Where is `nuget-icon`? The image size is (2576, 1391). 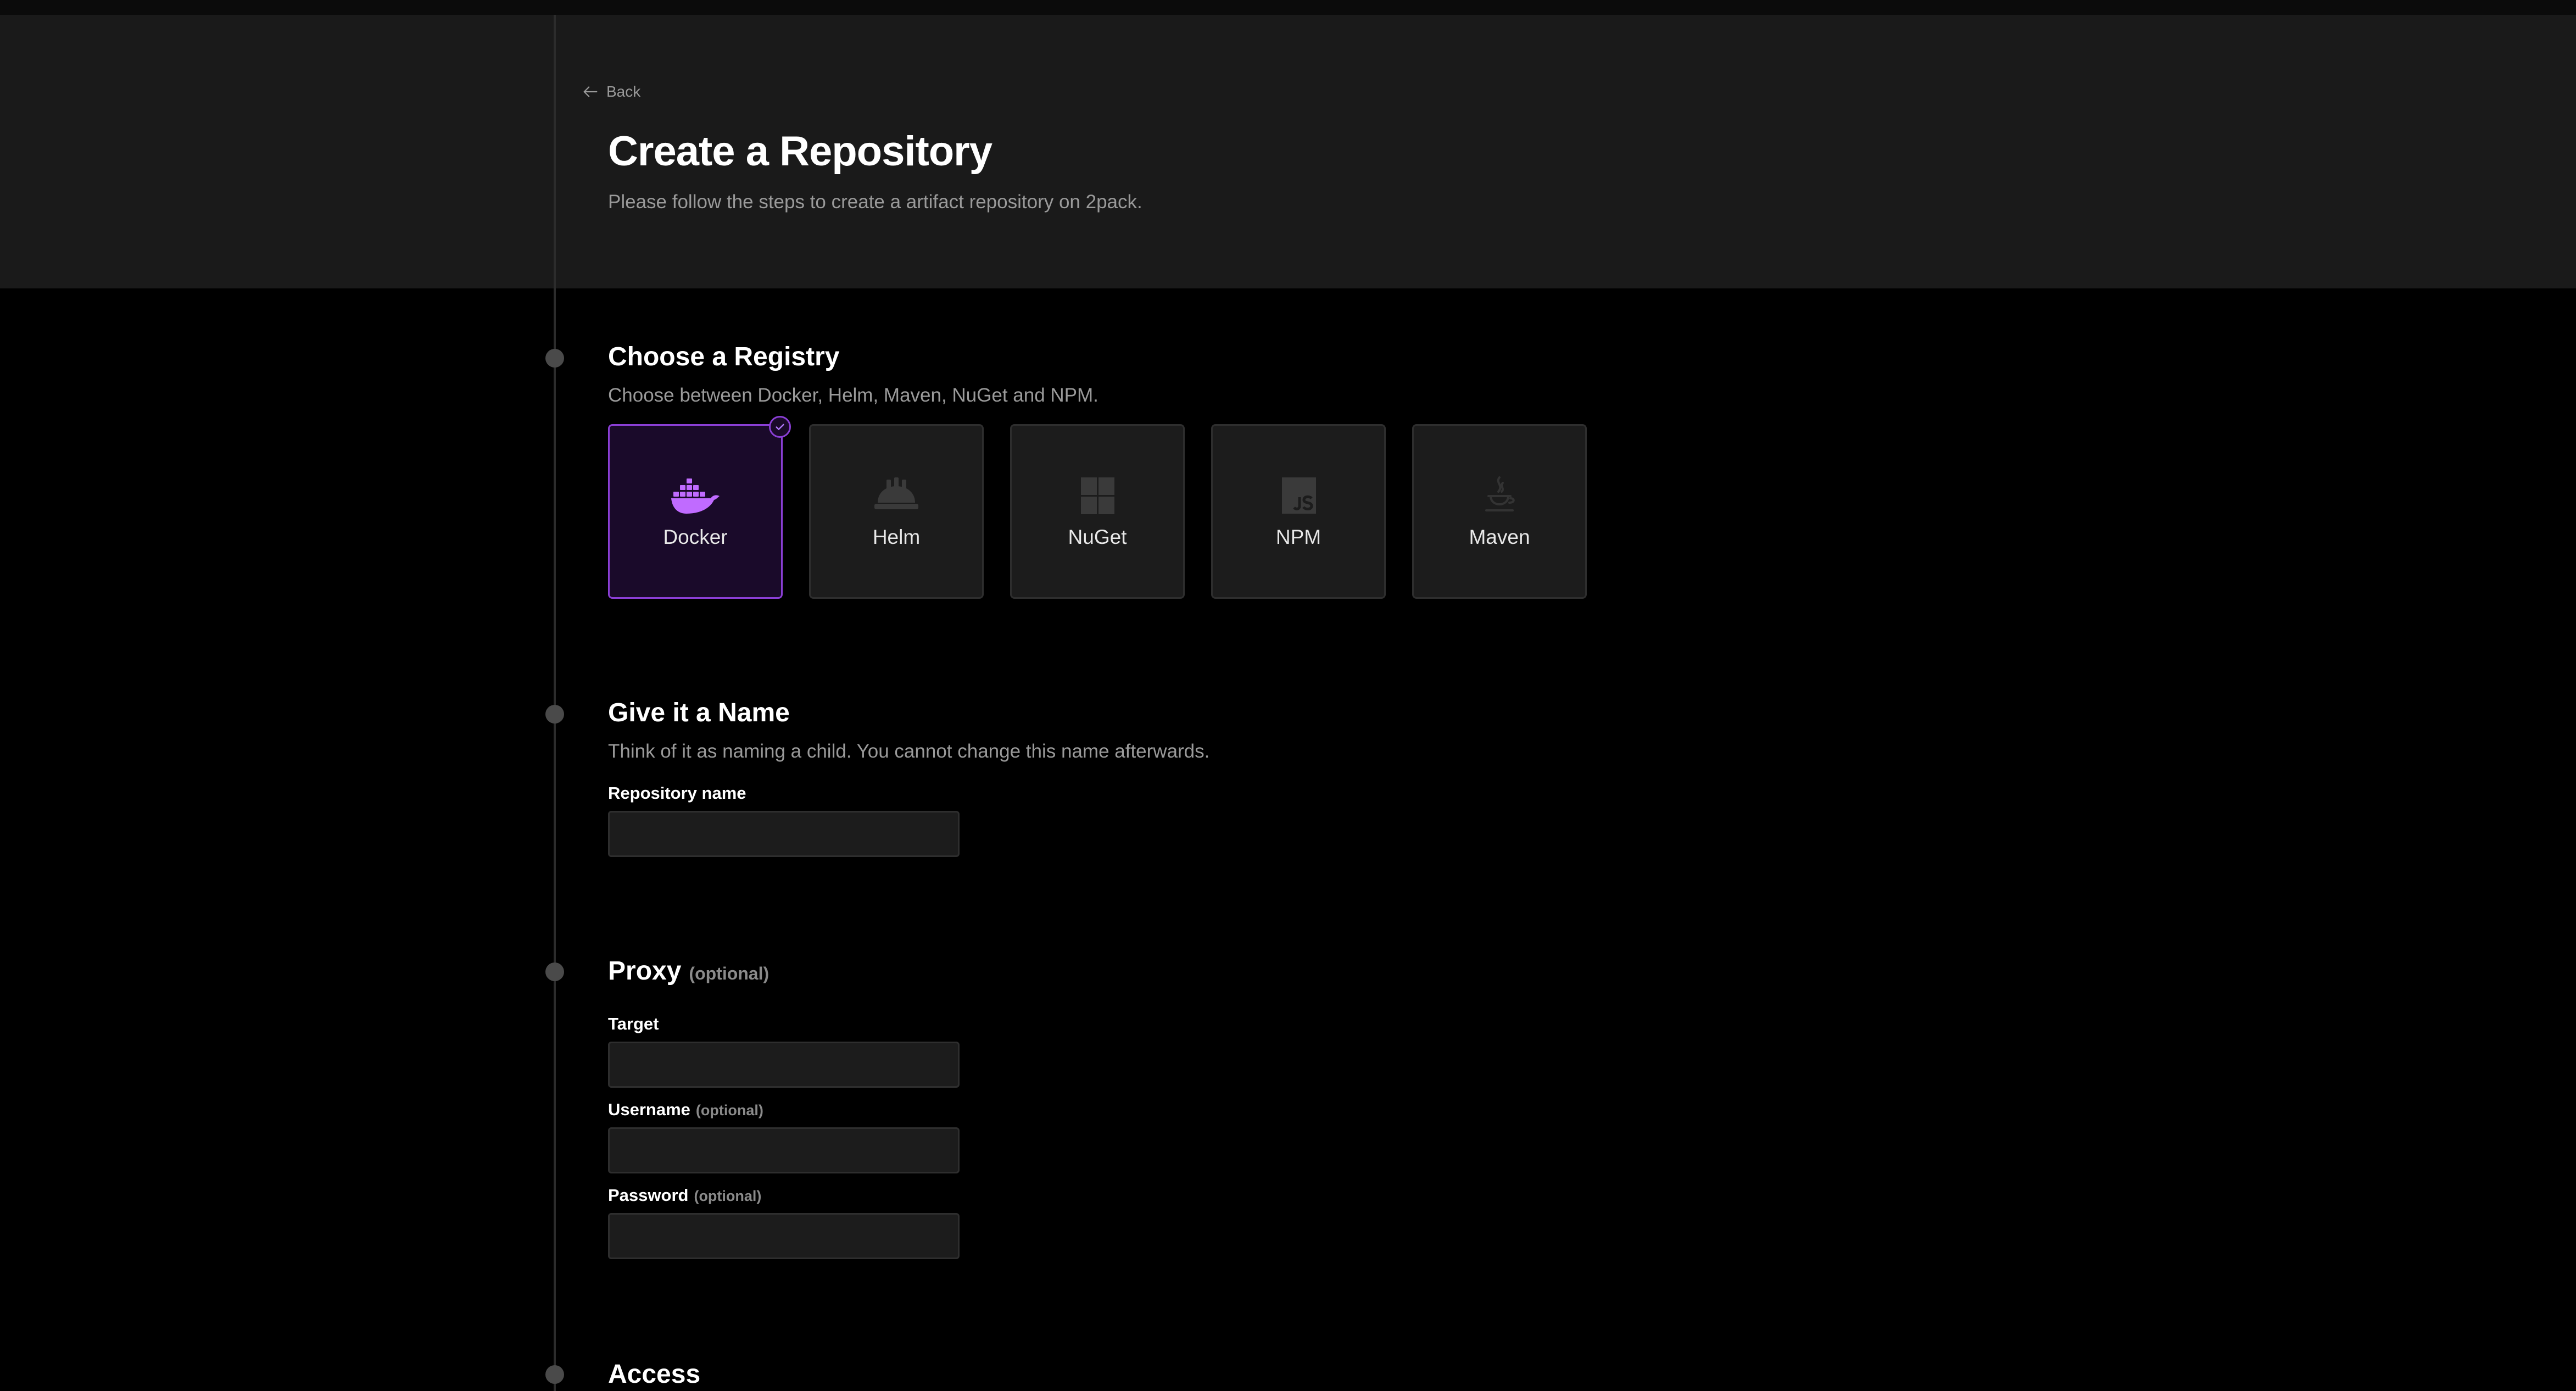 nuget-icon is located at coordinates (1097, 496).